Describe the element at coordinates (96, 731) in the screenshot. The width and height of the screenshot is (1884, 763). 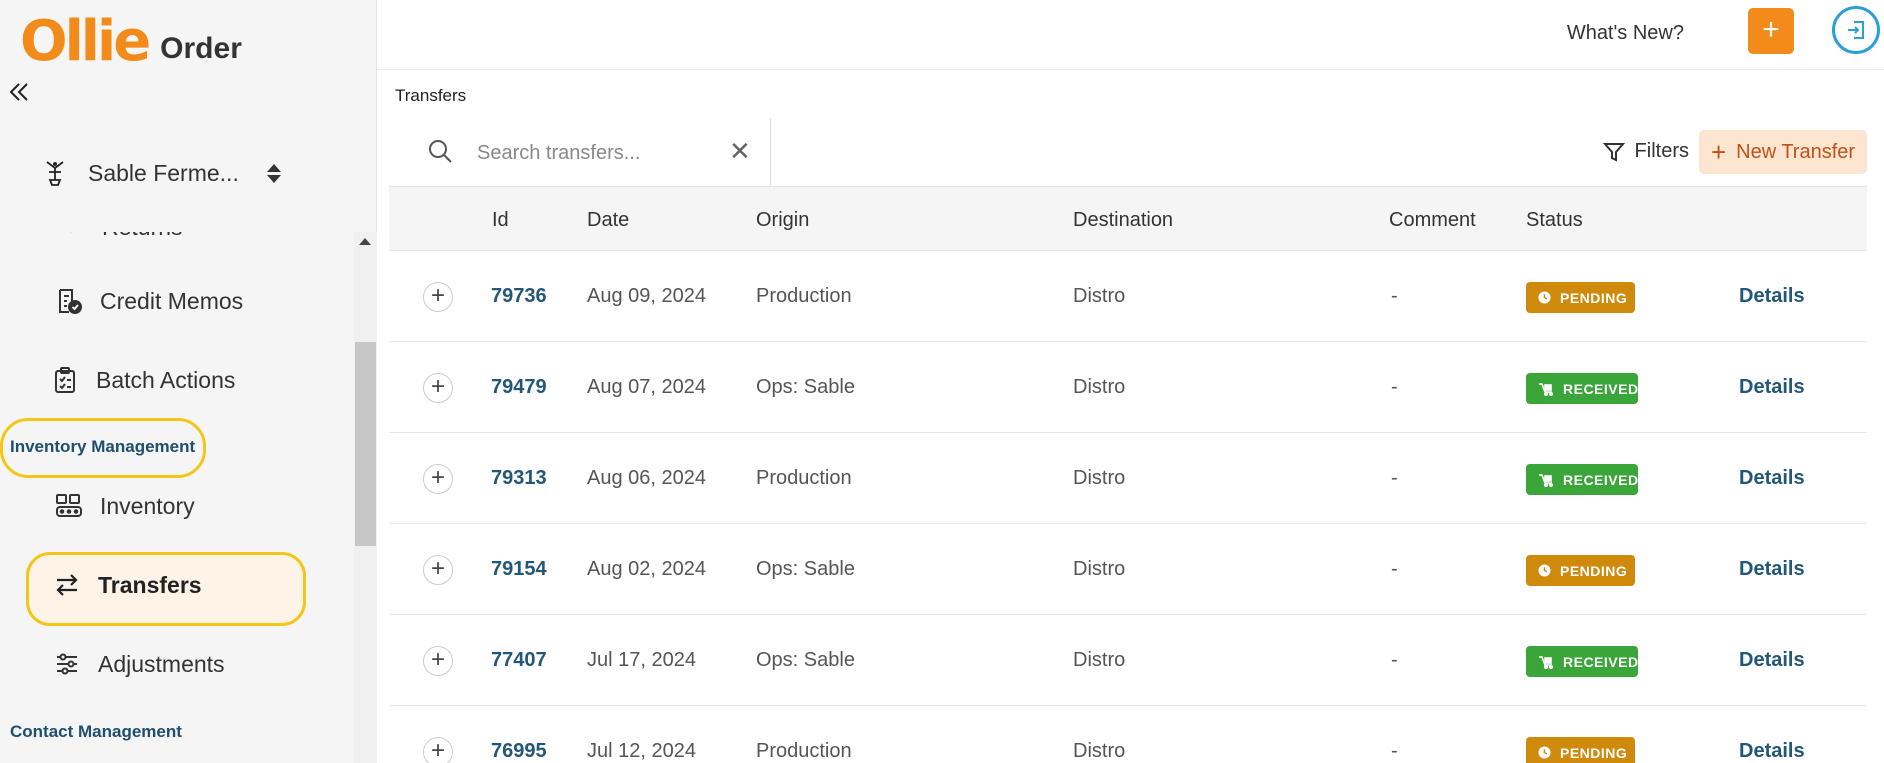
I see `section-contact-management: Contact Management` at that location.